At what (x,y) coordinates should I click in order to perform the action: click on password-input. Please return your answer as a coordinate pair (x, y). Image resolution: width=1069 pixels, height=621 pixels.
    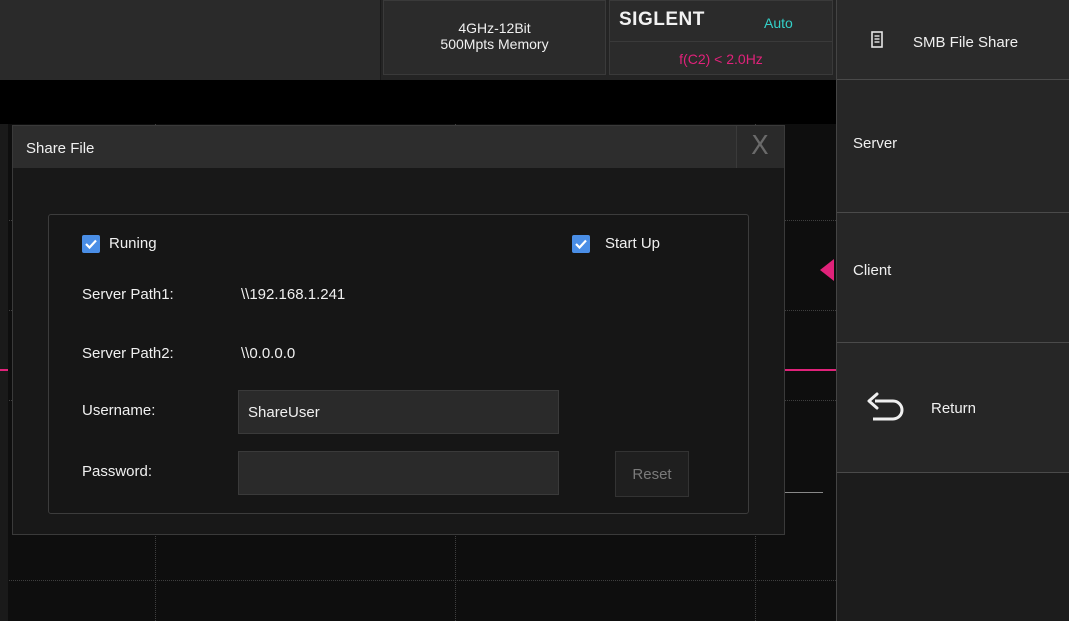
    Looking at the image, I should click on (398, 473).